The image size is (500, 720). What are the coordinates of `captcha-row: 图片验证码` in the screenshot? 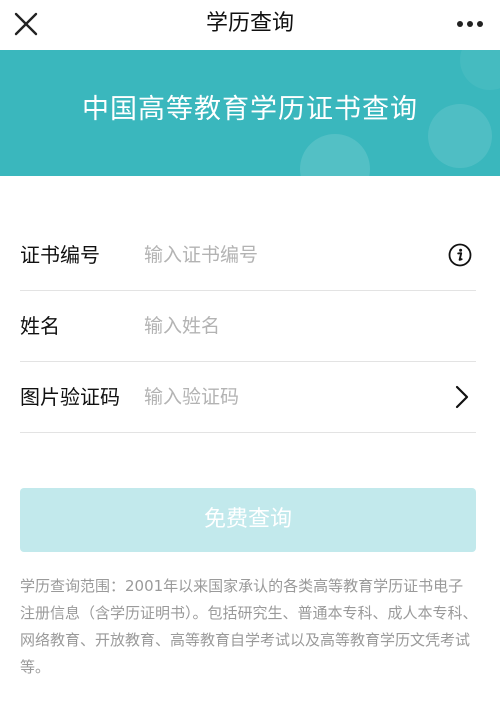 It's located at (248, 397).